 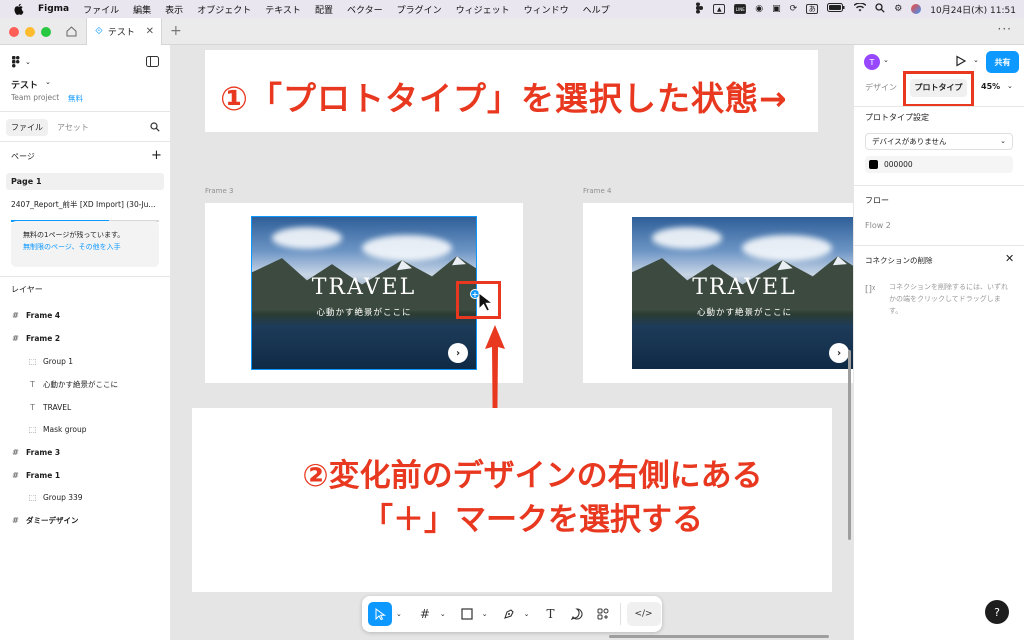 What do you see at coordinates (91, 247) in the screenshot?
I see `upgrade-link: 無制限のページ、その他を入手` at bounding box center [91, 247].